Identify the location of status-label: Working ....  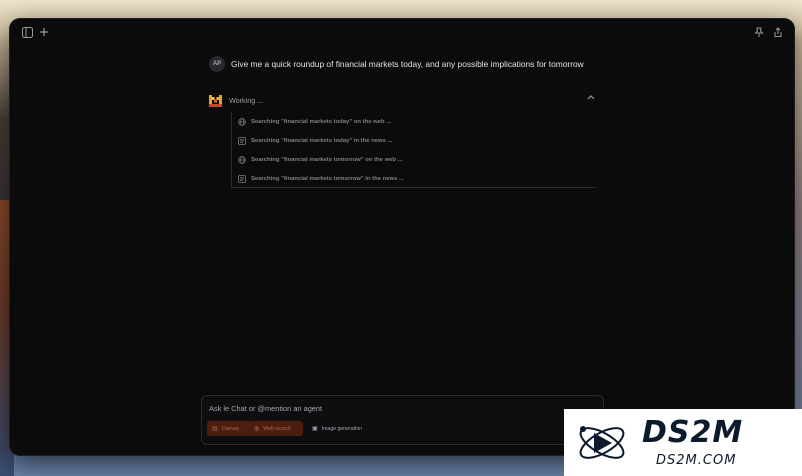
(246, 100).